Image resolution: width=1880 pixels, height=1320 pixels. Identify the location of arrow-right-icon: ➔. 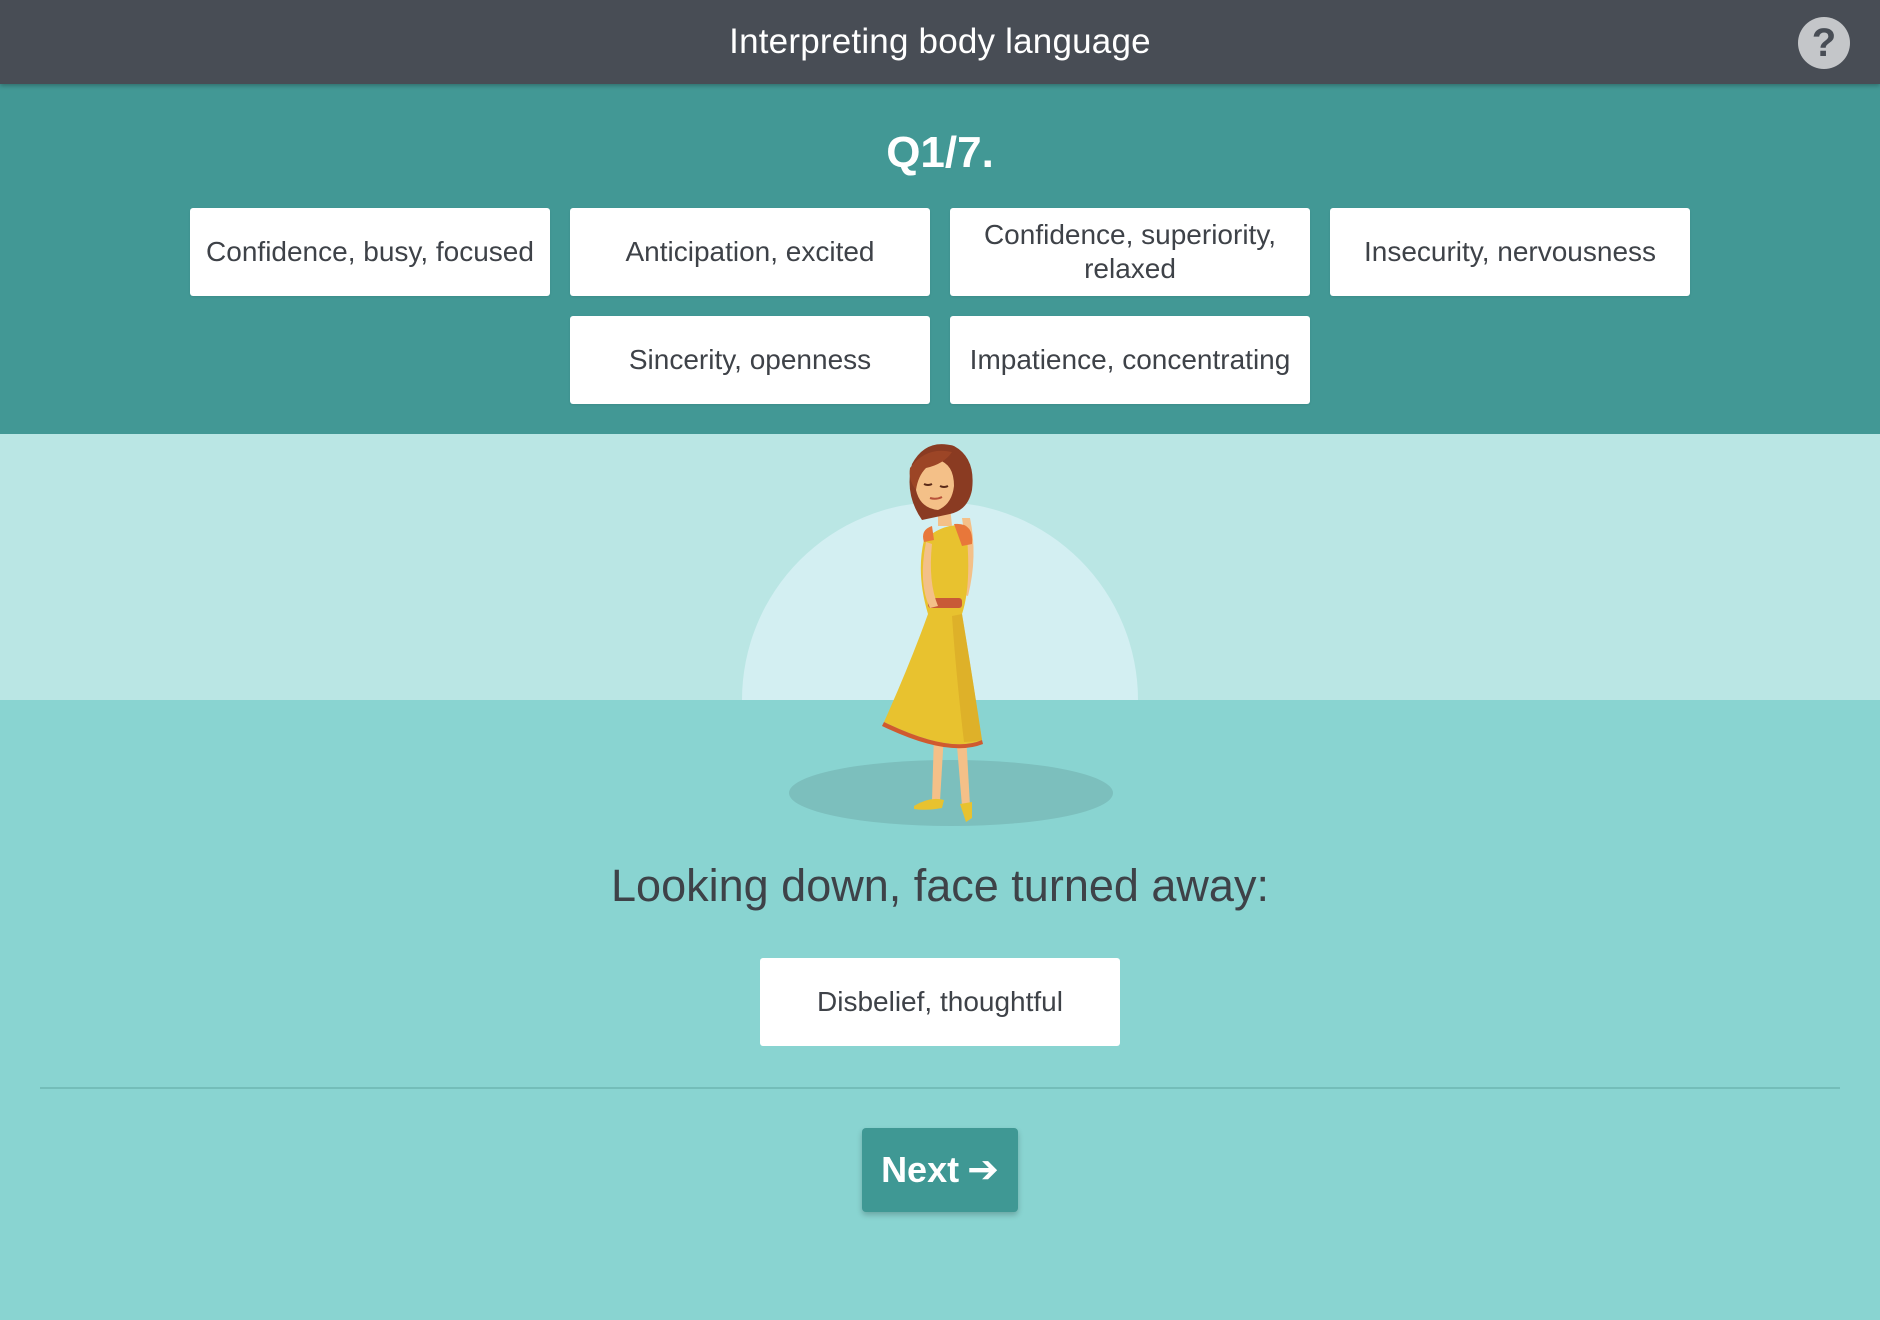
(983, 1170).